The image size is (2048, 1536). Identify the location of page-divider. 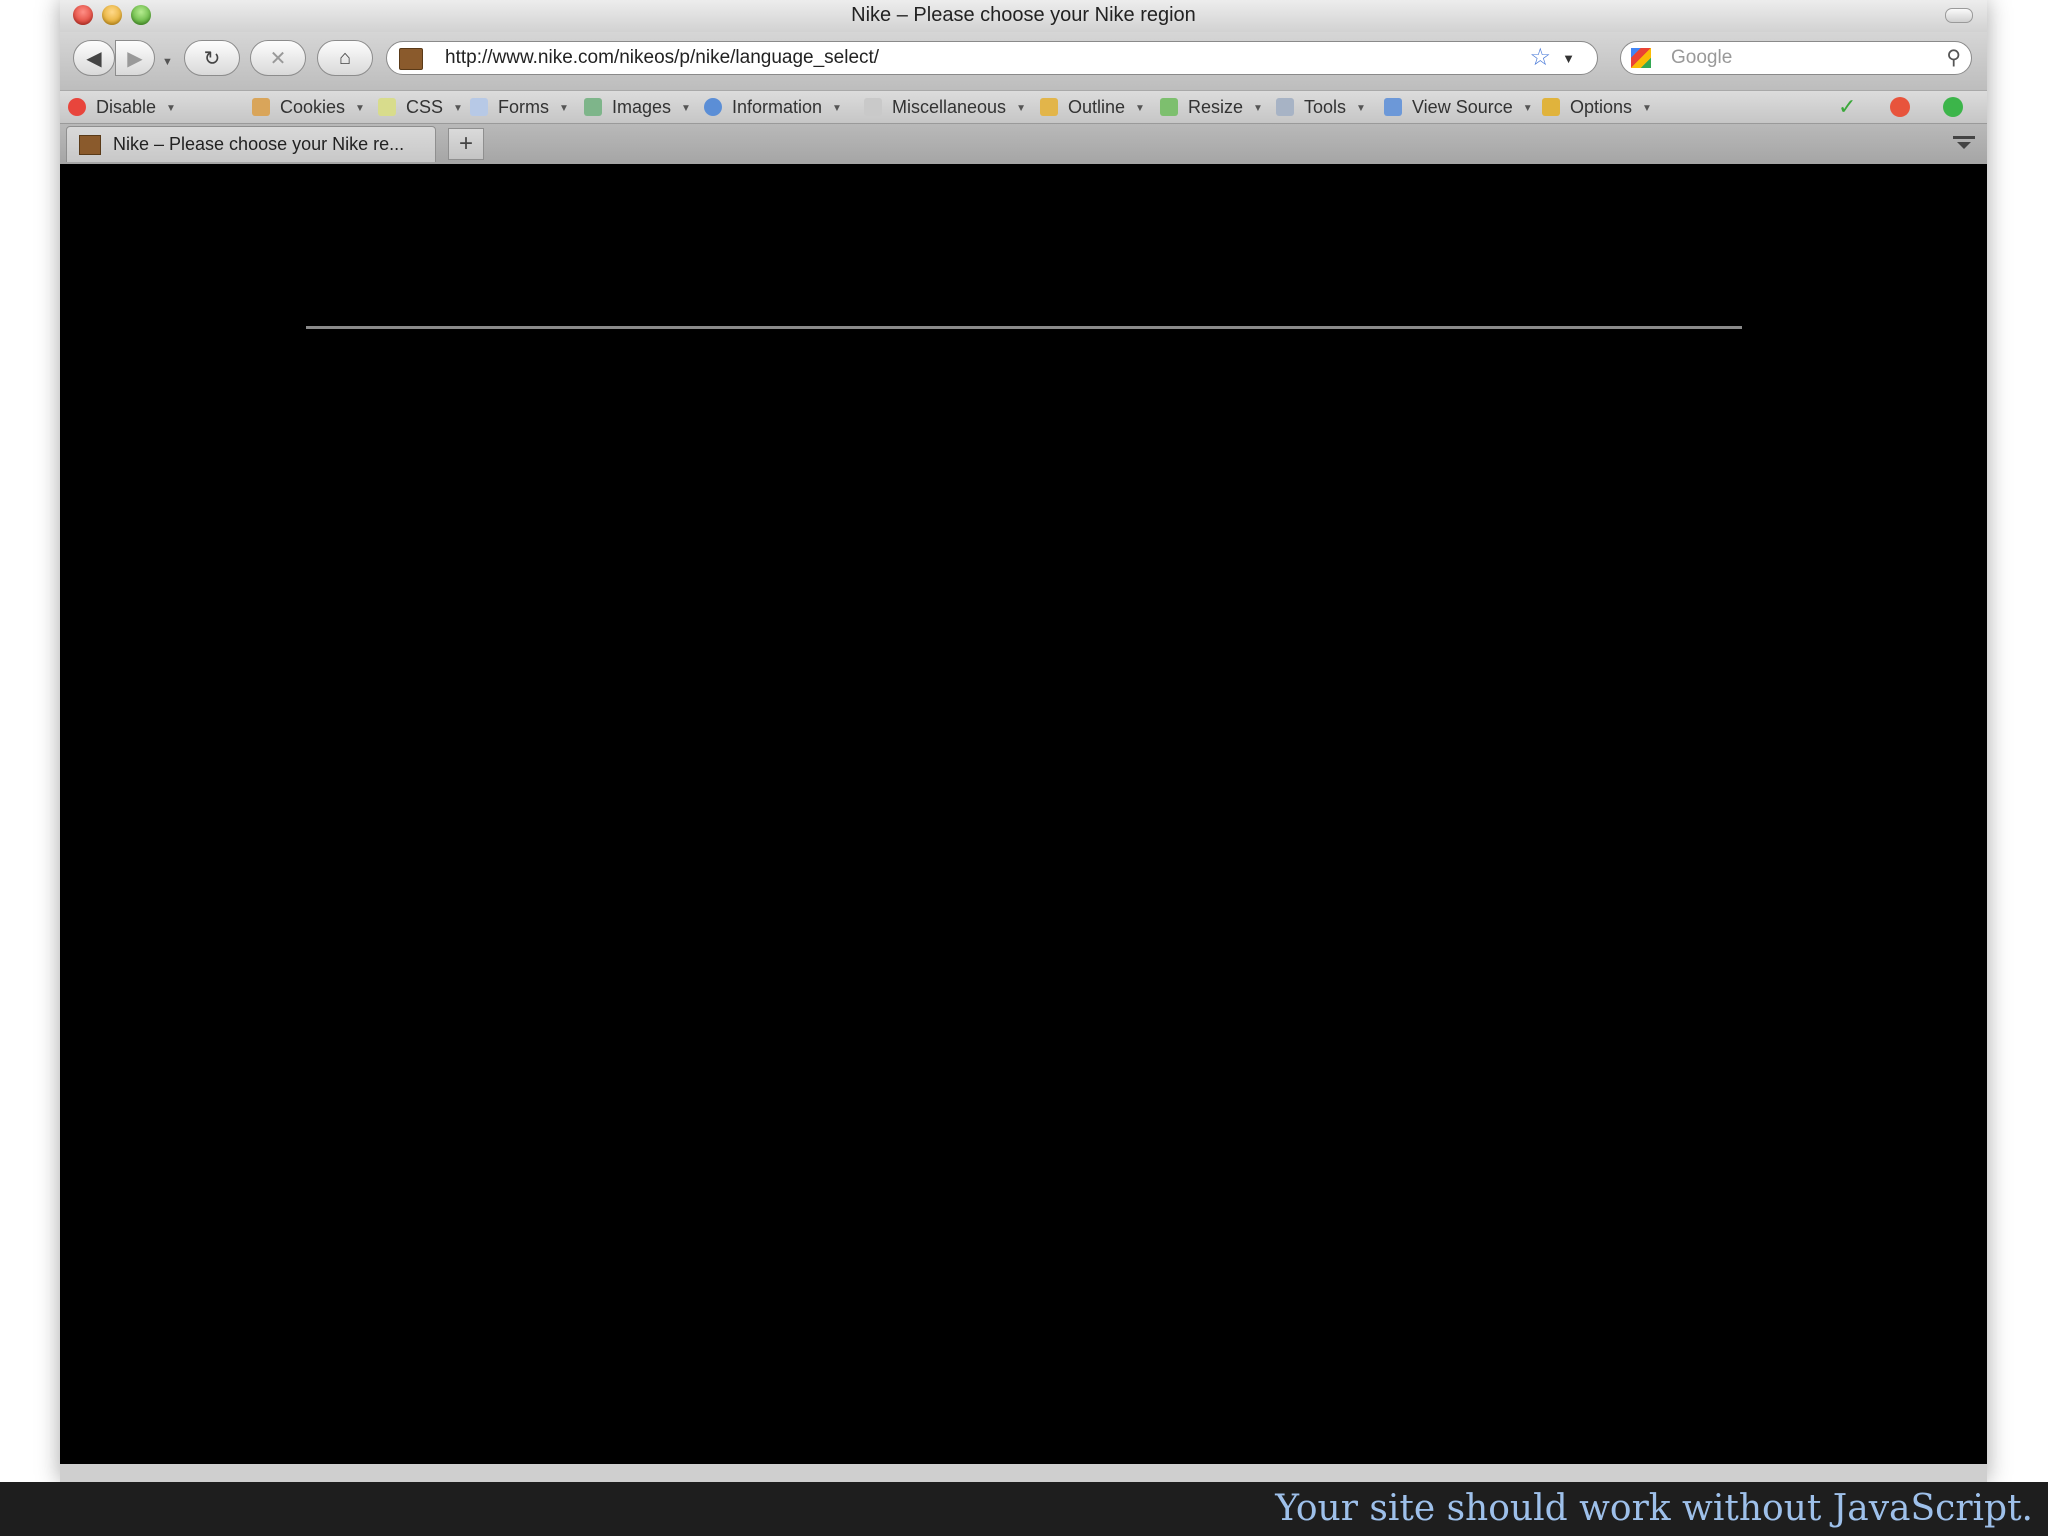
(1024, 327).